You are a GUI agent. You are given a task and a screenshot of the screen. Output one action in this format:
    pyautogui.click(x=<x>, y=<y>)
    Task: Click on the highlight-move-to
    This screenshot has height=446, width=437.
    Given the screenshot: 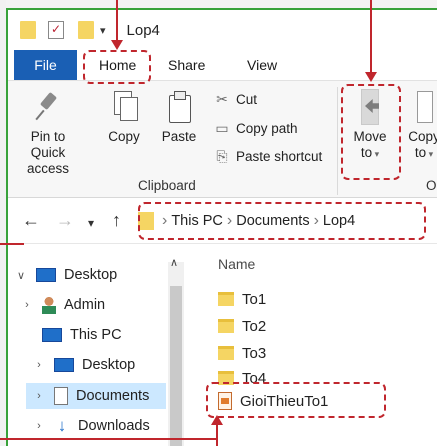 What is the action you would take?
    pyautogui.click(x=371, y=132)
    